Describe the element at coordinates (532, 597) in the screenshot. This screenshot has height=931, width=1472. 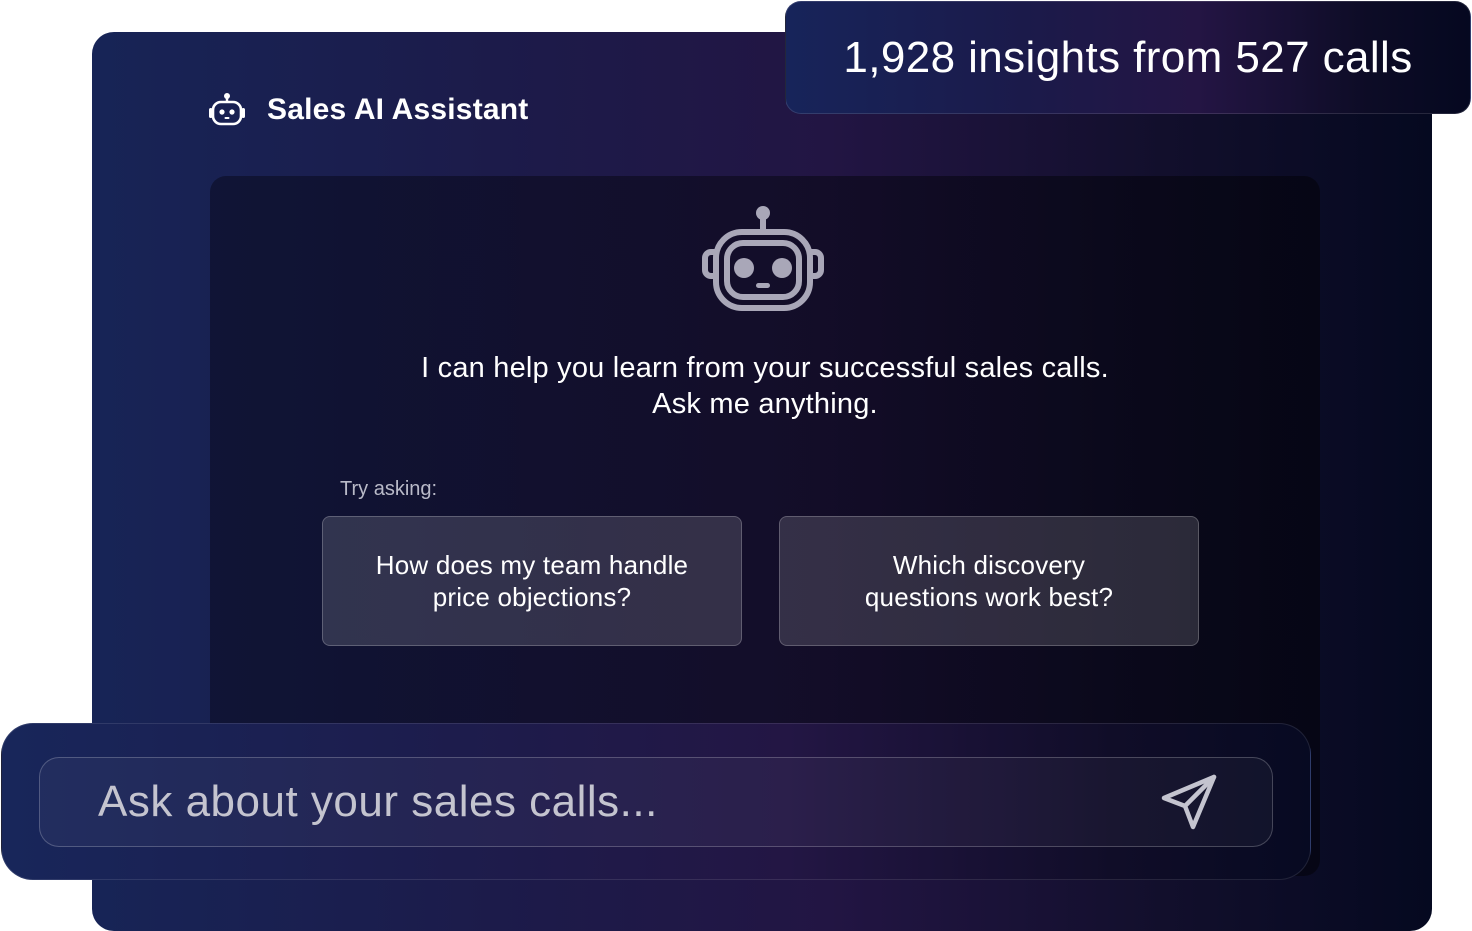
I see `suggestion-text: price objections?` at that location.